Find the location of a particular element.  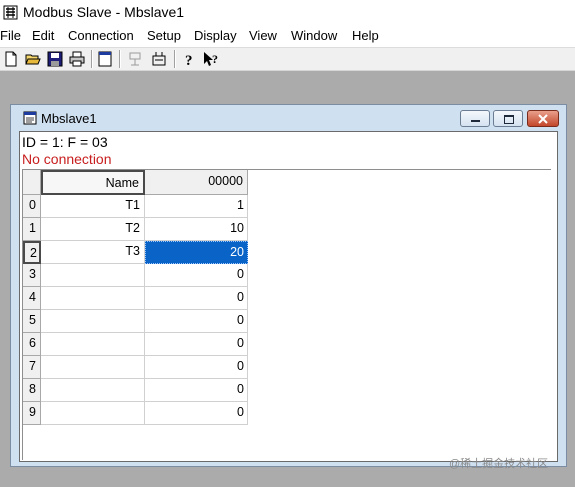

row-header: 8 is located at coordinates (32, 390).